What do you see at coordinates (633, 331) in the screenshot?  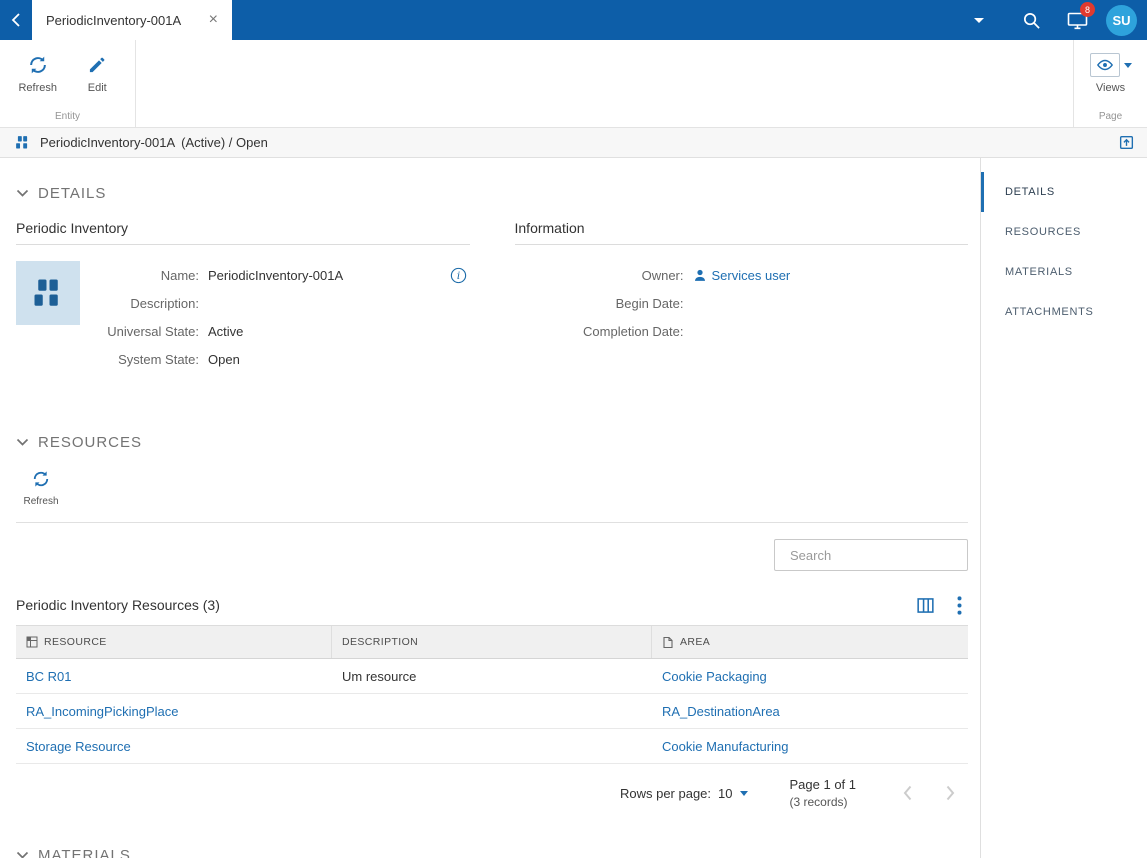 I see `field-label: Completion Date:` at bounding box center [633, 331].